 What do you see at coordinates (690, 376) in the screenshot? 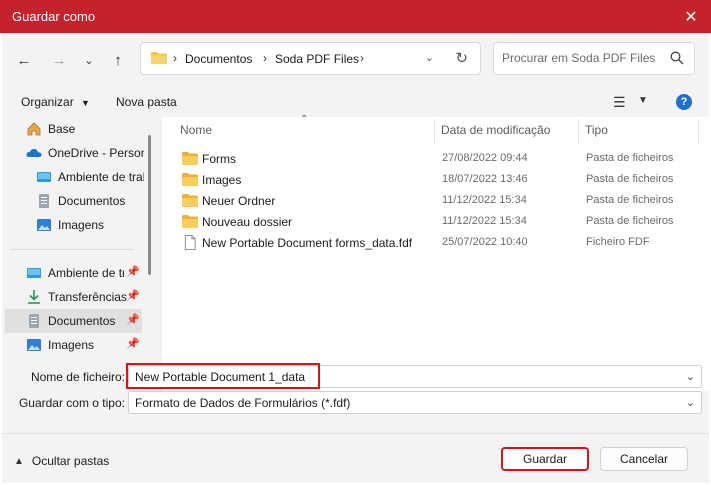
I see `filename-dropdown-chevron-icon: ⌄` at bounding box center [690, 376].